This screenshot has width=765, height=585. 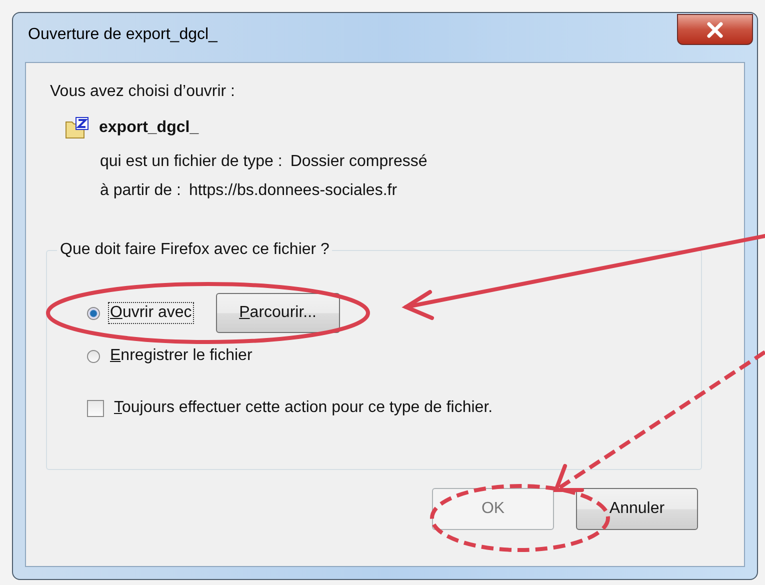 I want to click on checkbox-label: Toujours effectuer cette action pour ce type de fichier., so click(x=303, y=408).